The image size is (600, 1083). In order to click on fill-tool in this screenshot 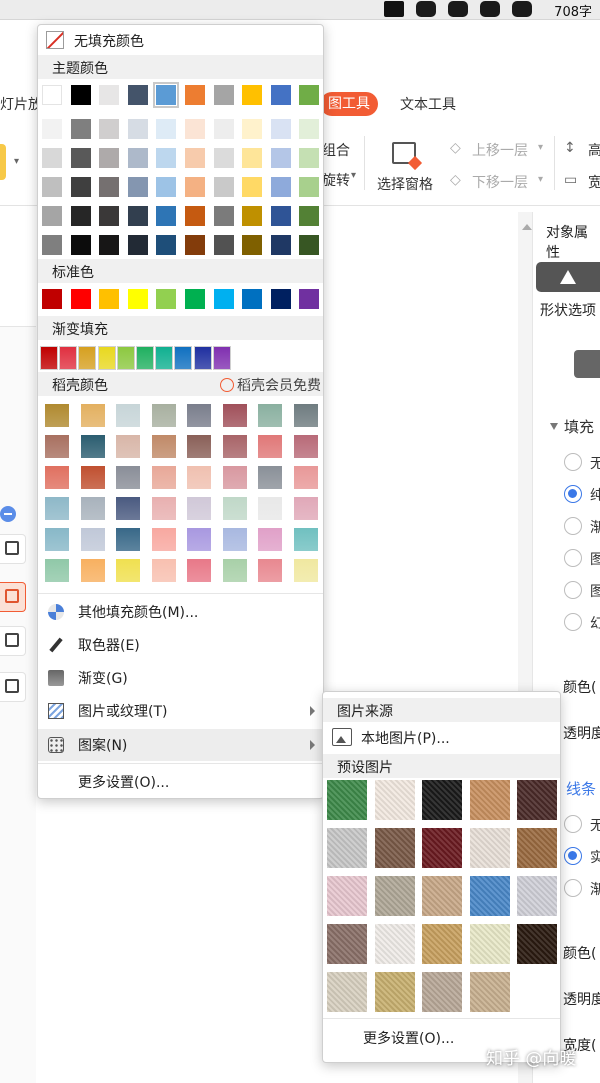, I will do `click(13, 597)`.